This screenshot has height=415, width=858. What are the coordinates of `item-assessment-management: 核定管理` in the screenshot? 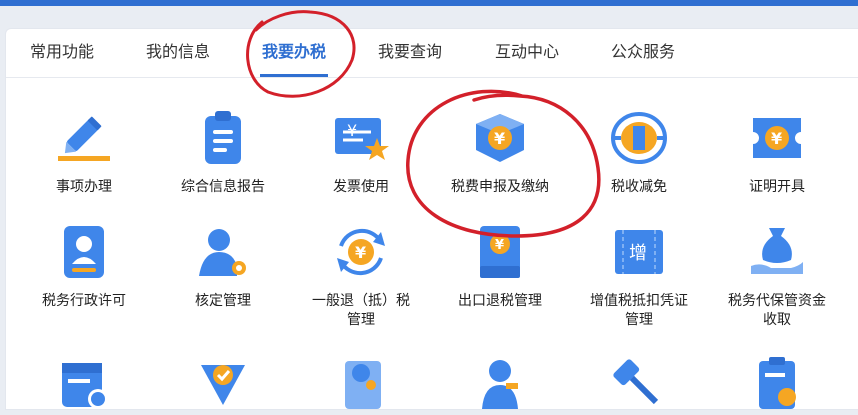 It's located at (223, 266).